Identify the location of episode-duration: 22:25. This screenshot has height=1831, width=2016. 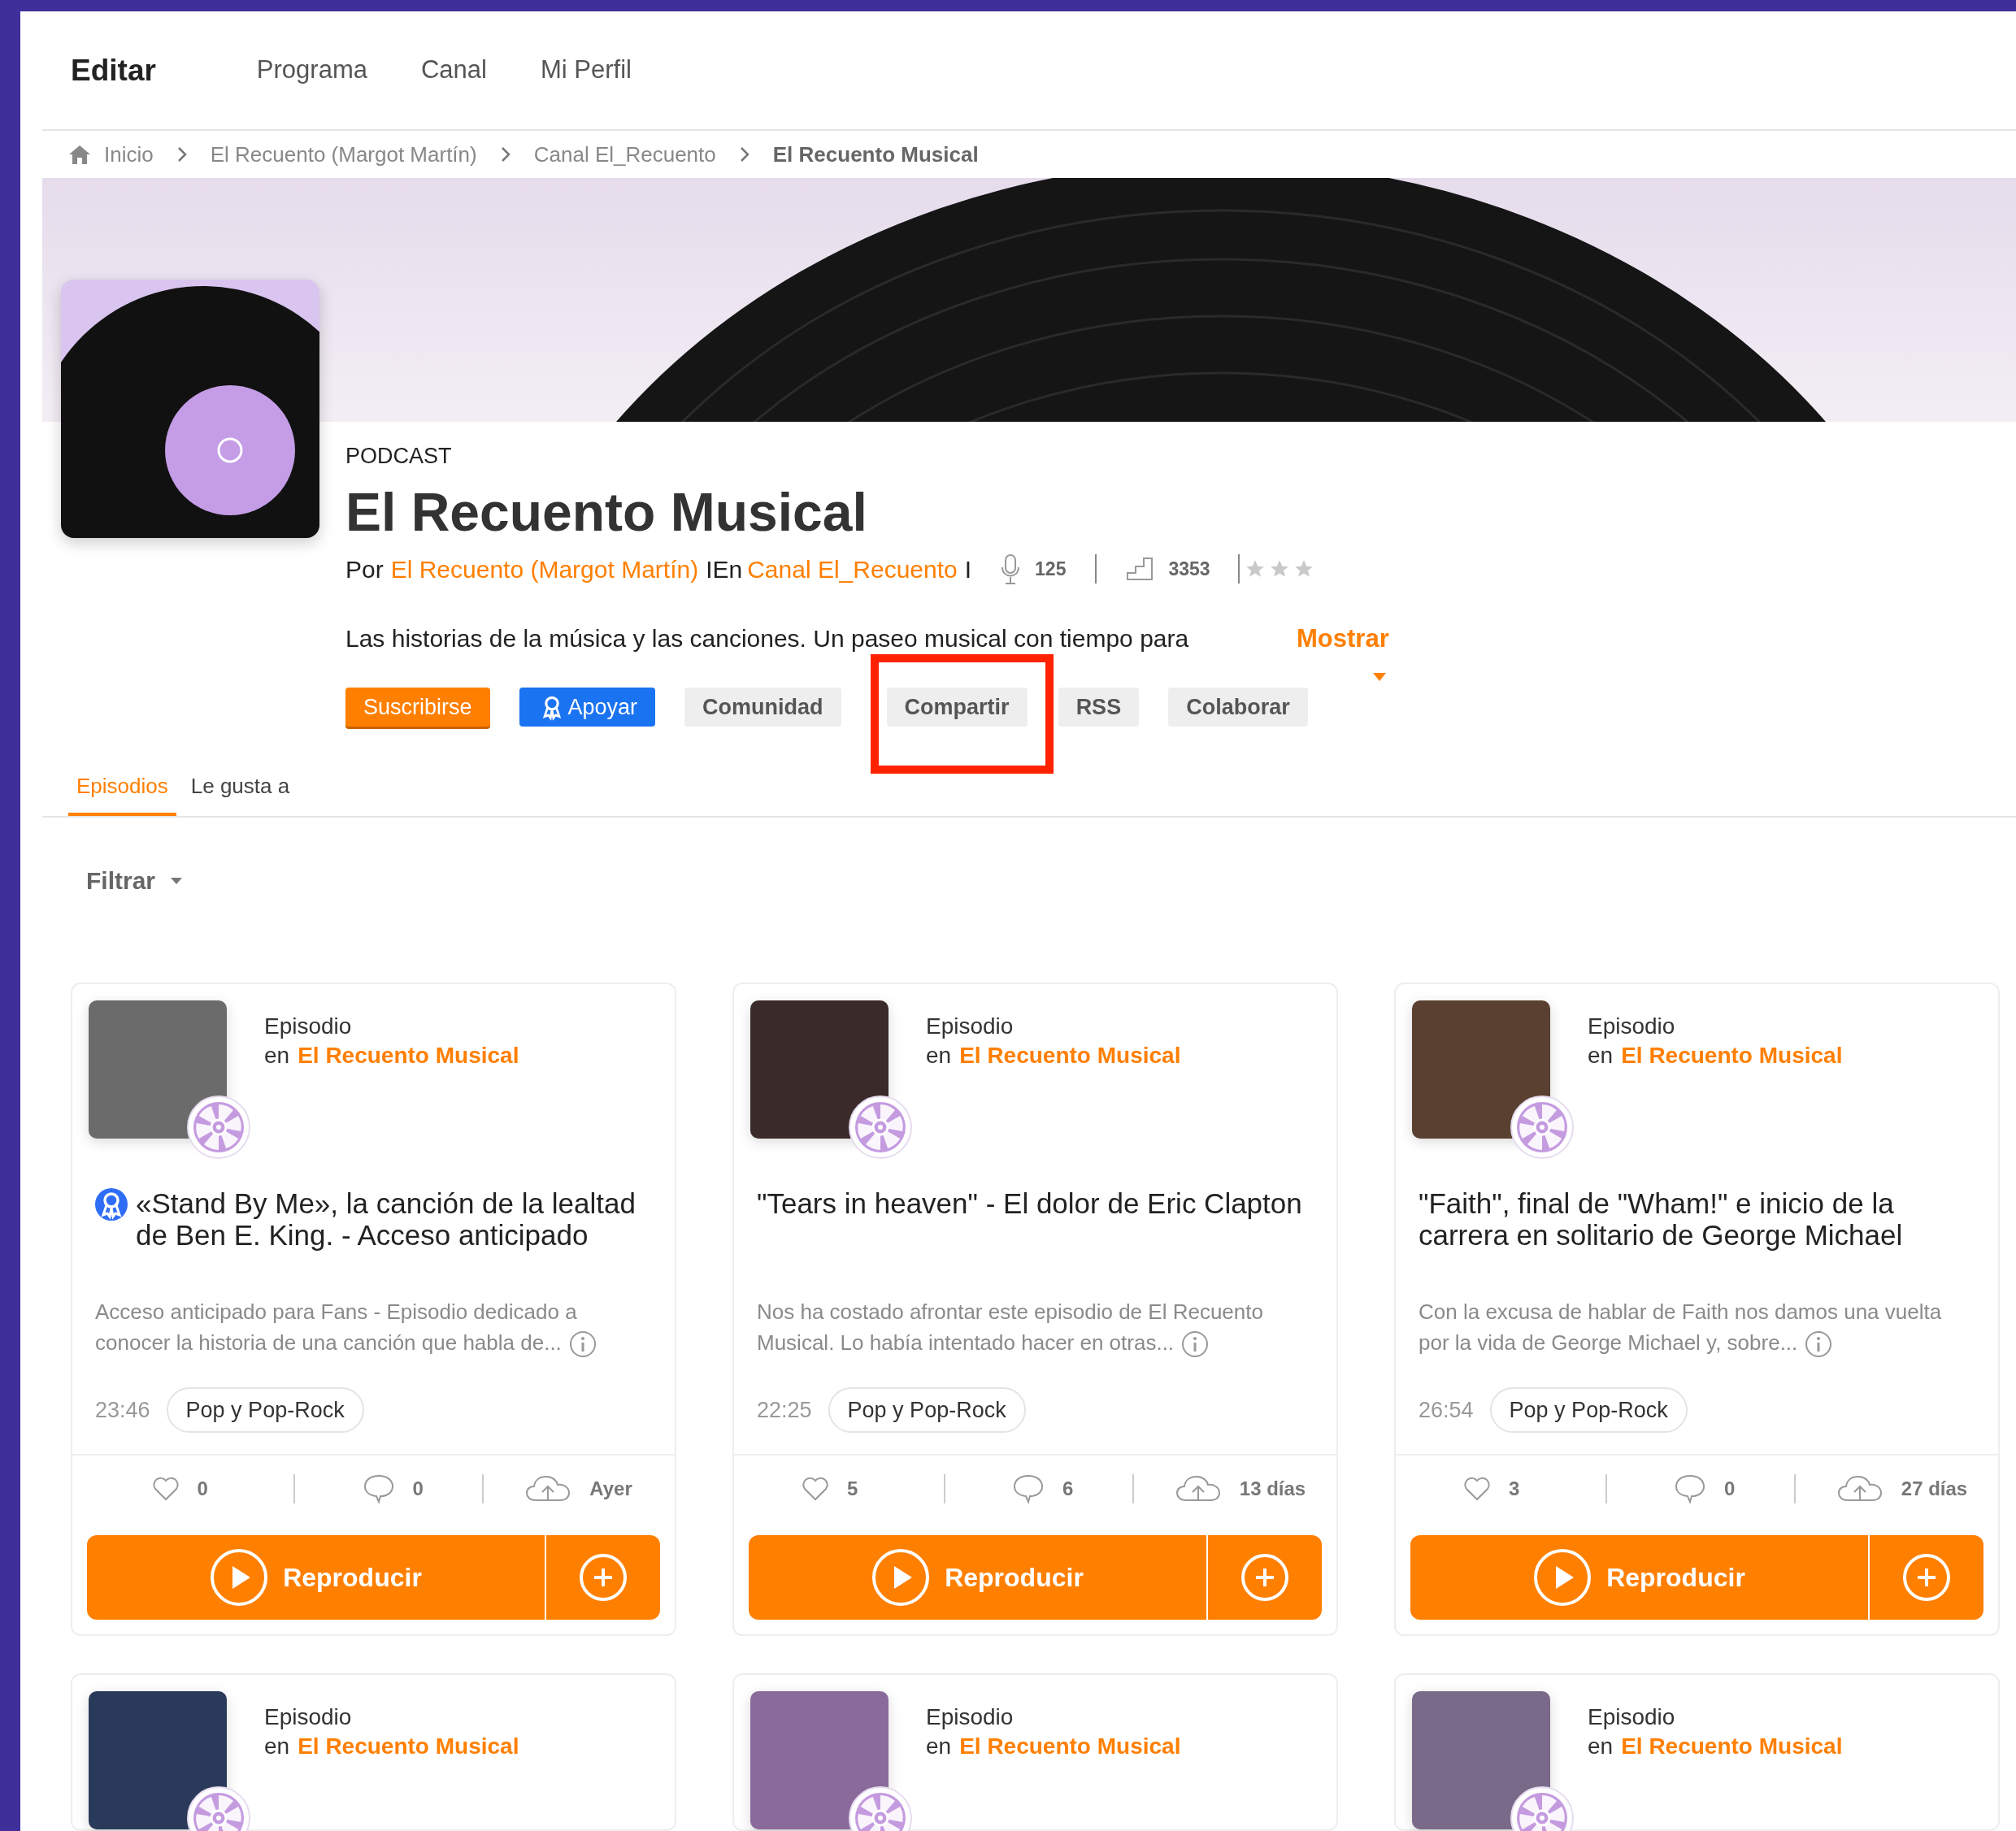
(784, 1410).